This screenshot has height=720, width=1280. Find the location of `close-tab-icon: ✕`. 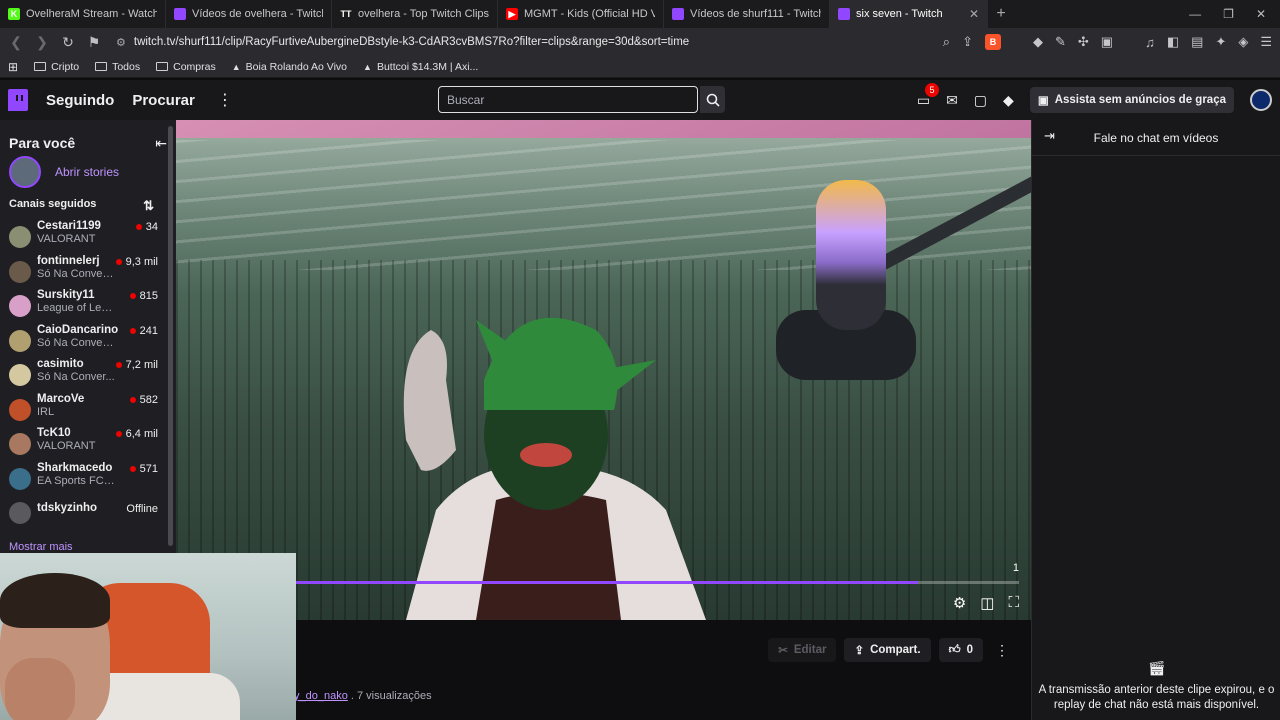

close-tab-icon: ✕ is located at coordinates (974, 14).